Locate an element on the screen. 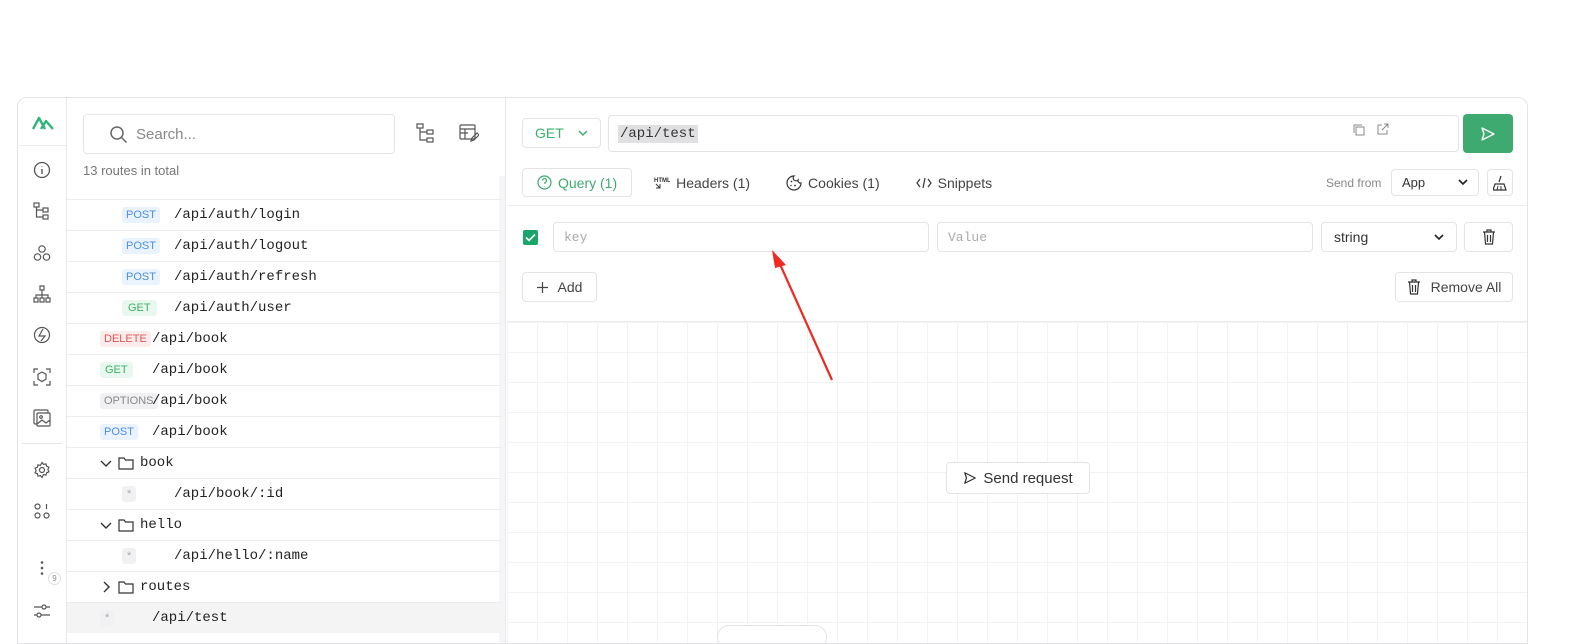  chevron-right-icon is located at coordinates (106, 587).